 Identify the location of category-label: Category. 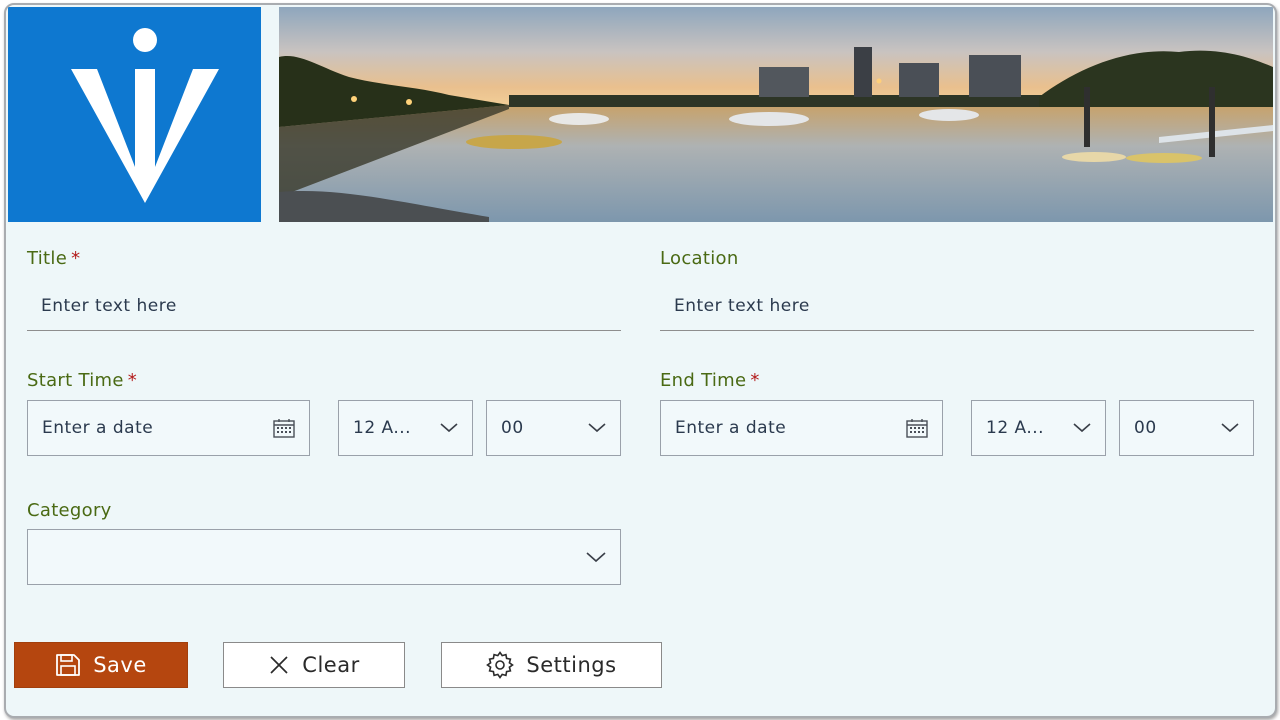
(69, 510).